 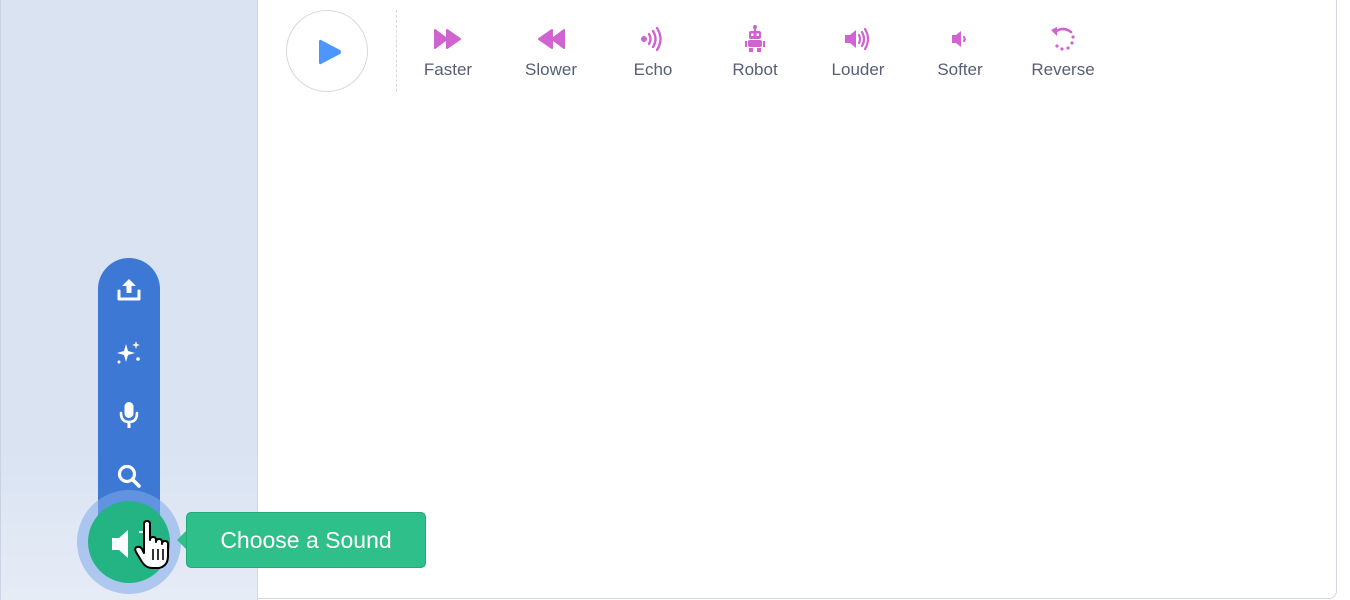 I want to click on effect-slower-button: Slower, so click(x=551, y=52).